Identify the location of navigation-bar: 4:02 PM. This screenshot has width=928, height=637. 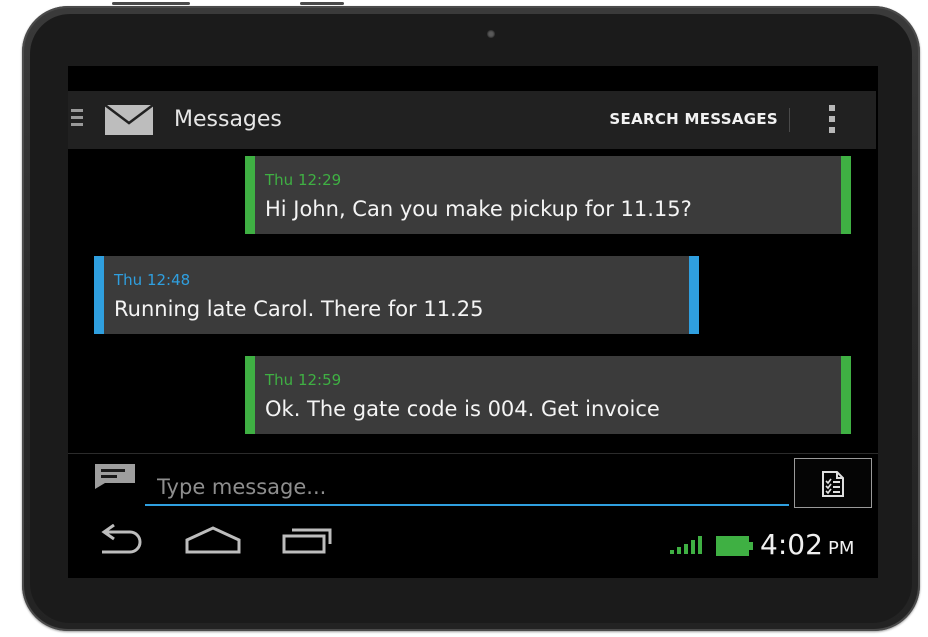
(473, 547).